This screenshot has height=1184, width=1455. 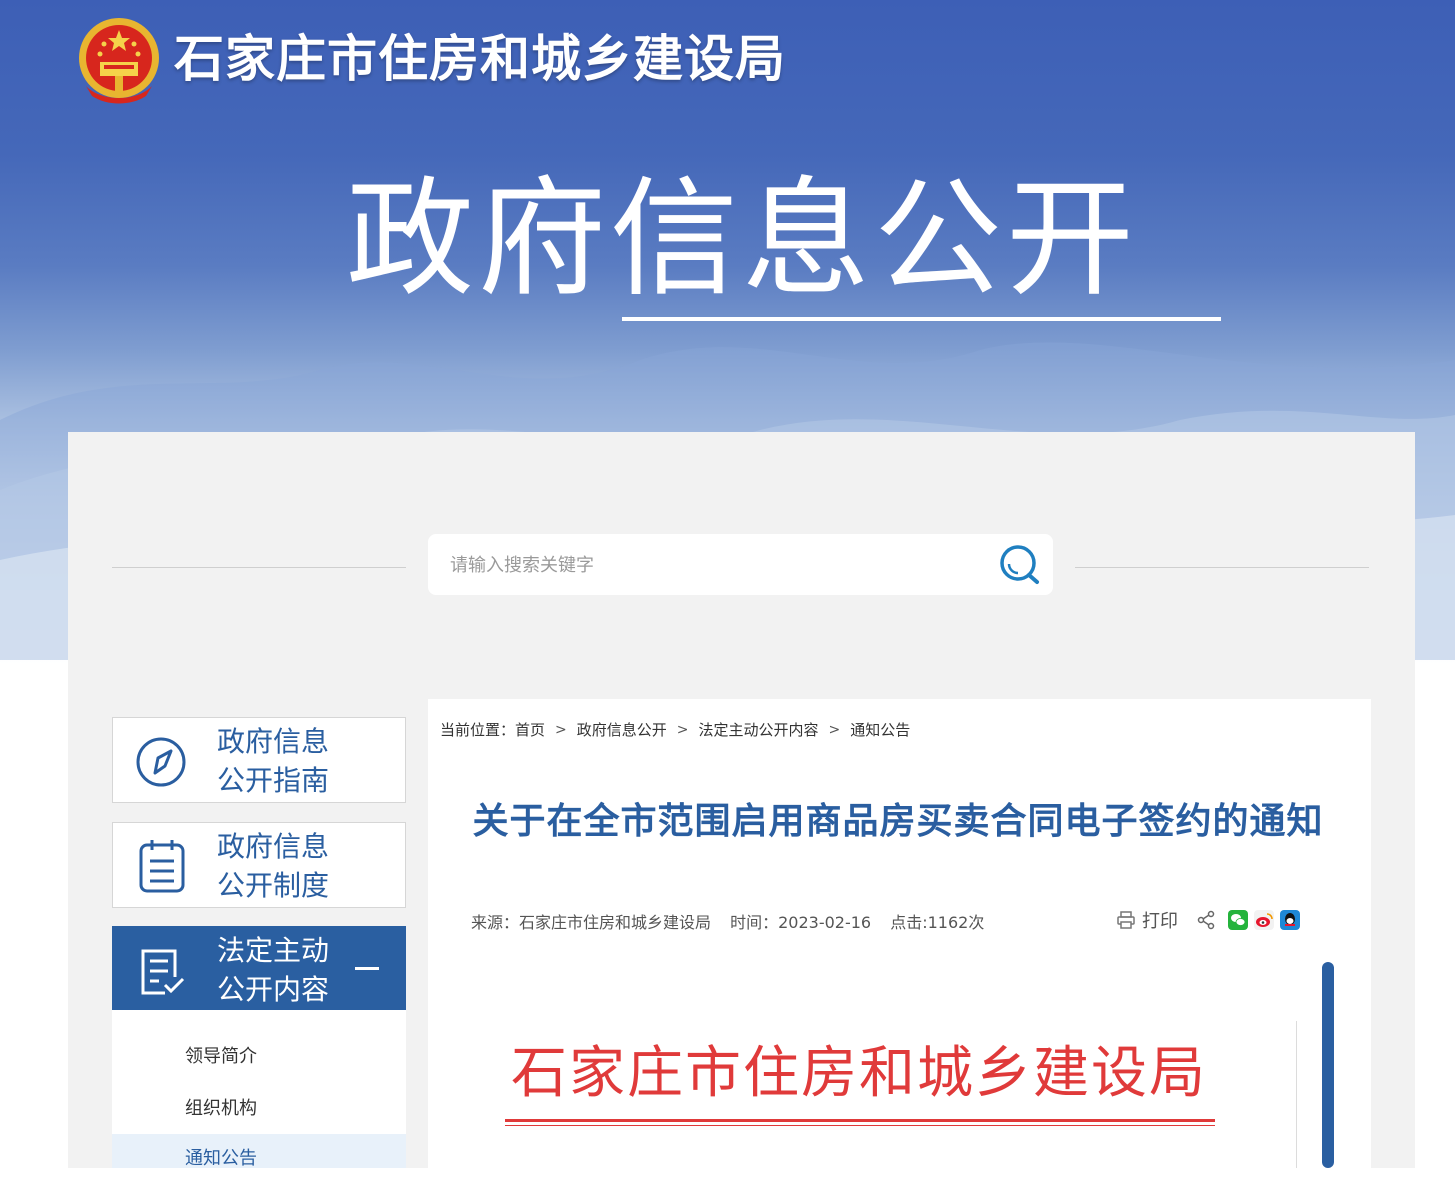 What do you see at coordinates (273, 970) in the screenshot?
I see `sidebar-item-label: 法定主动 公开内容` at bounding box center [273, 970].